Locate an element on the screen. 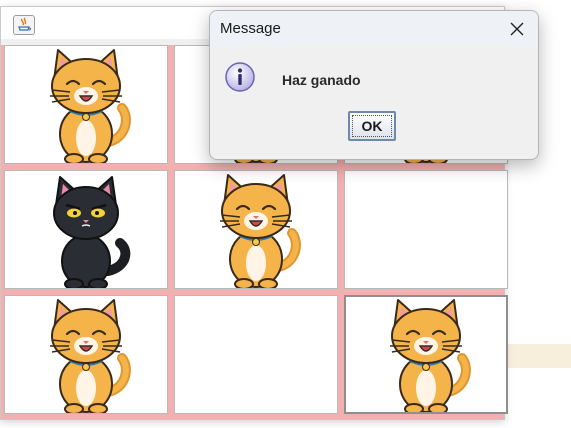  close-icon is located at coordinates (517, 29).